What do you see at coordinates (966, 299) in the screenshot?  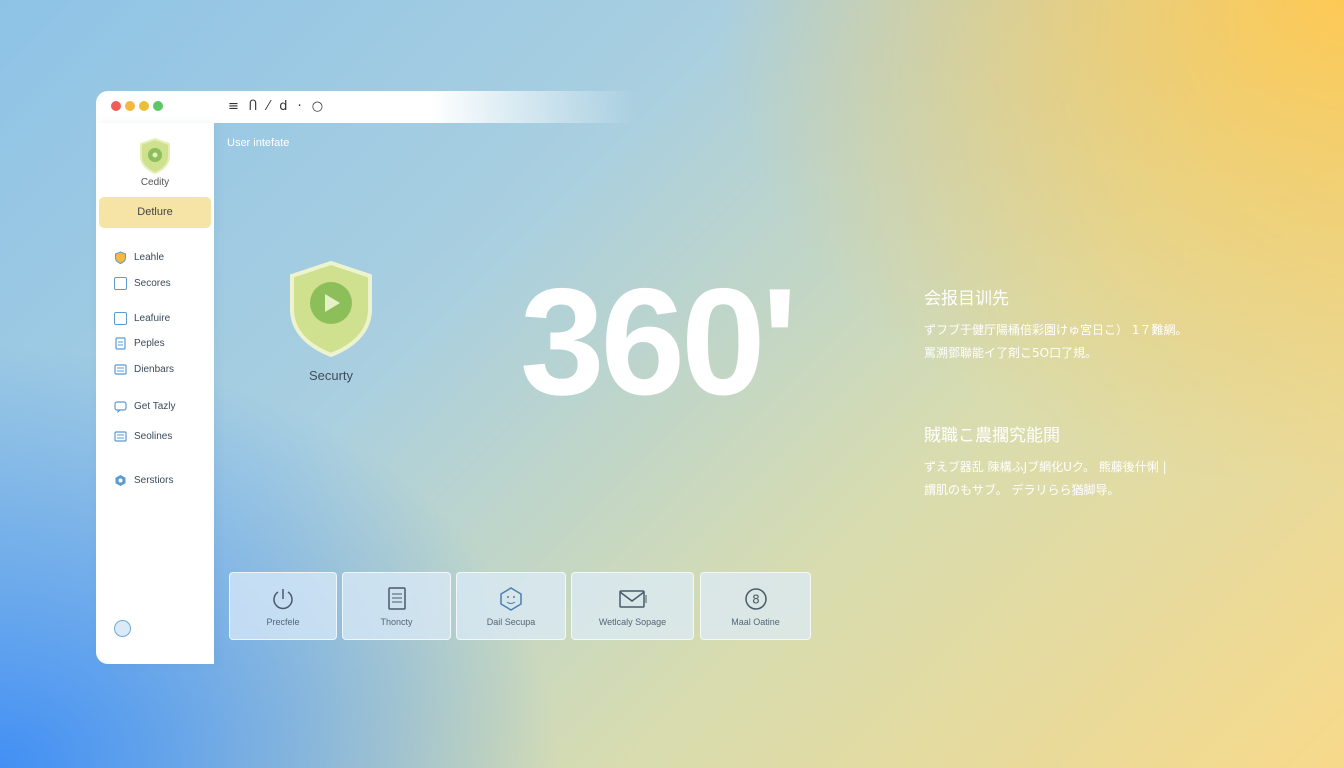 I see `info-title: 会报目训先` at bounding box center [966, 299].